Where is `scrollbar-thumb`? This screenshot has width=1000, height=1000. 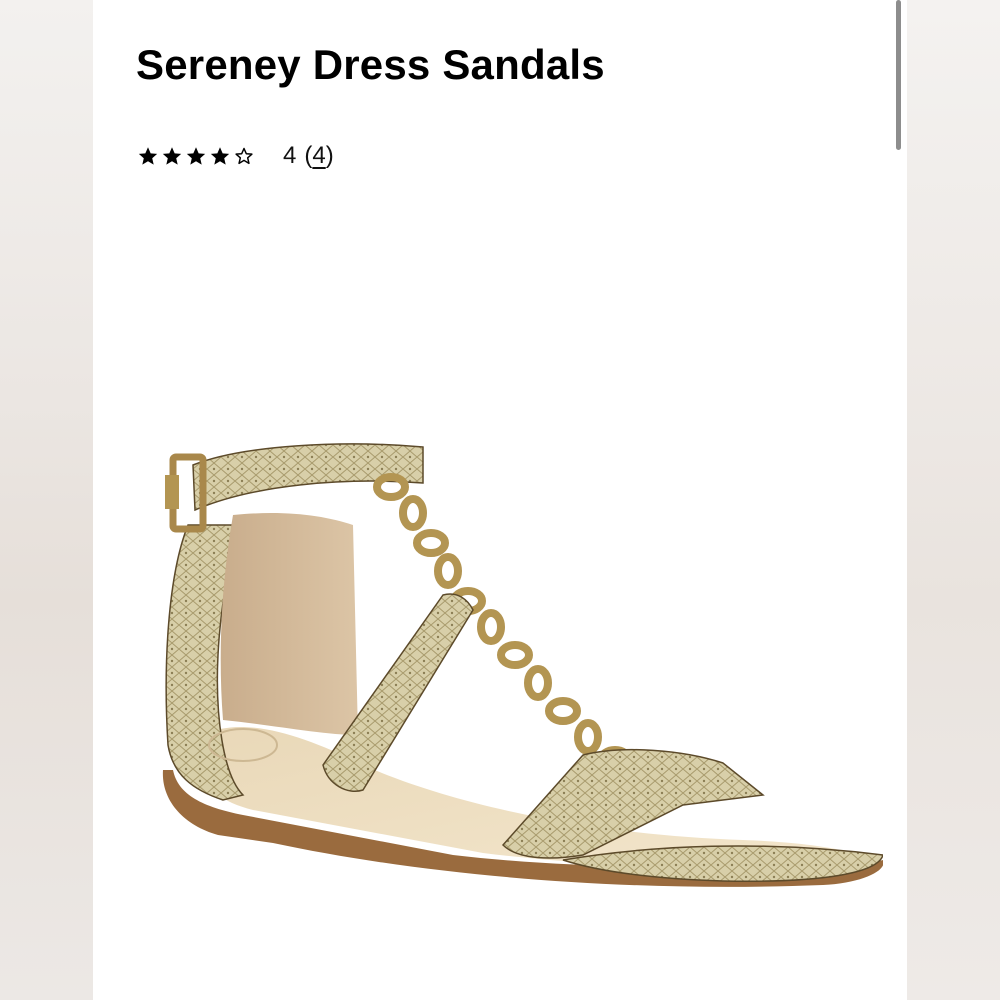 scrollbar-thumb is located at coordinates (898, 75).